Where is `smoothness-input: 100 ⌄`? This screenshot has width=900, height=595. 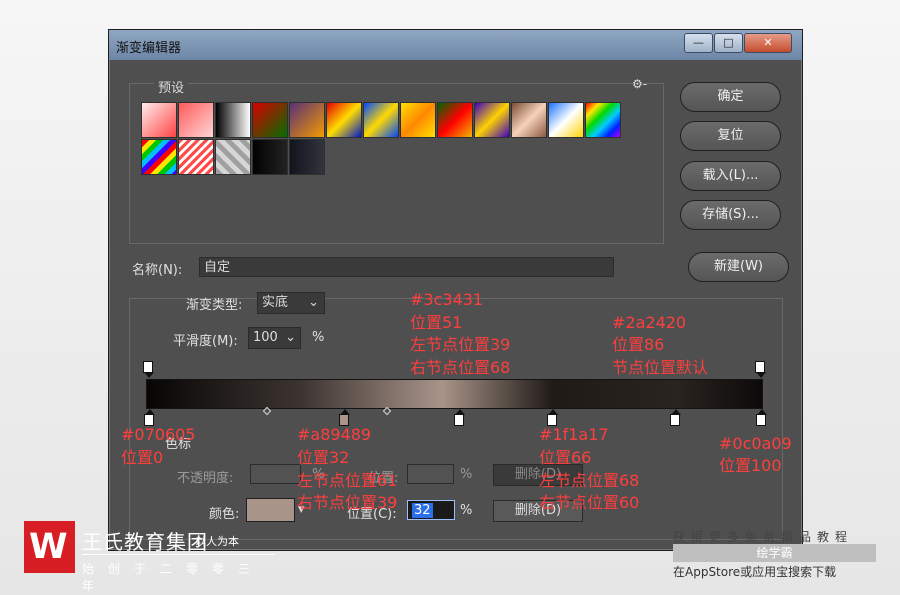
smoothness-input: 100 ⌄ is located at coordinates (274, 338).